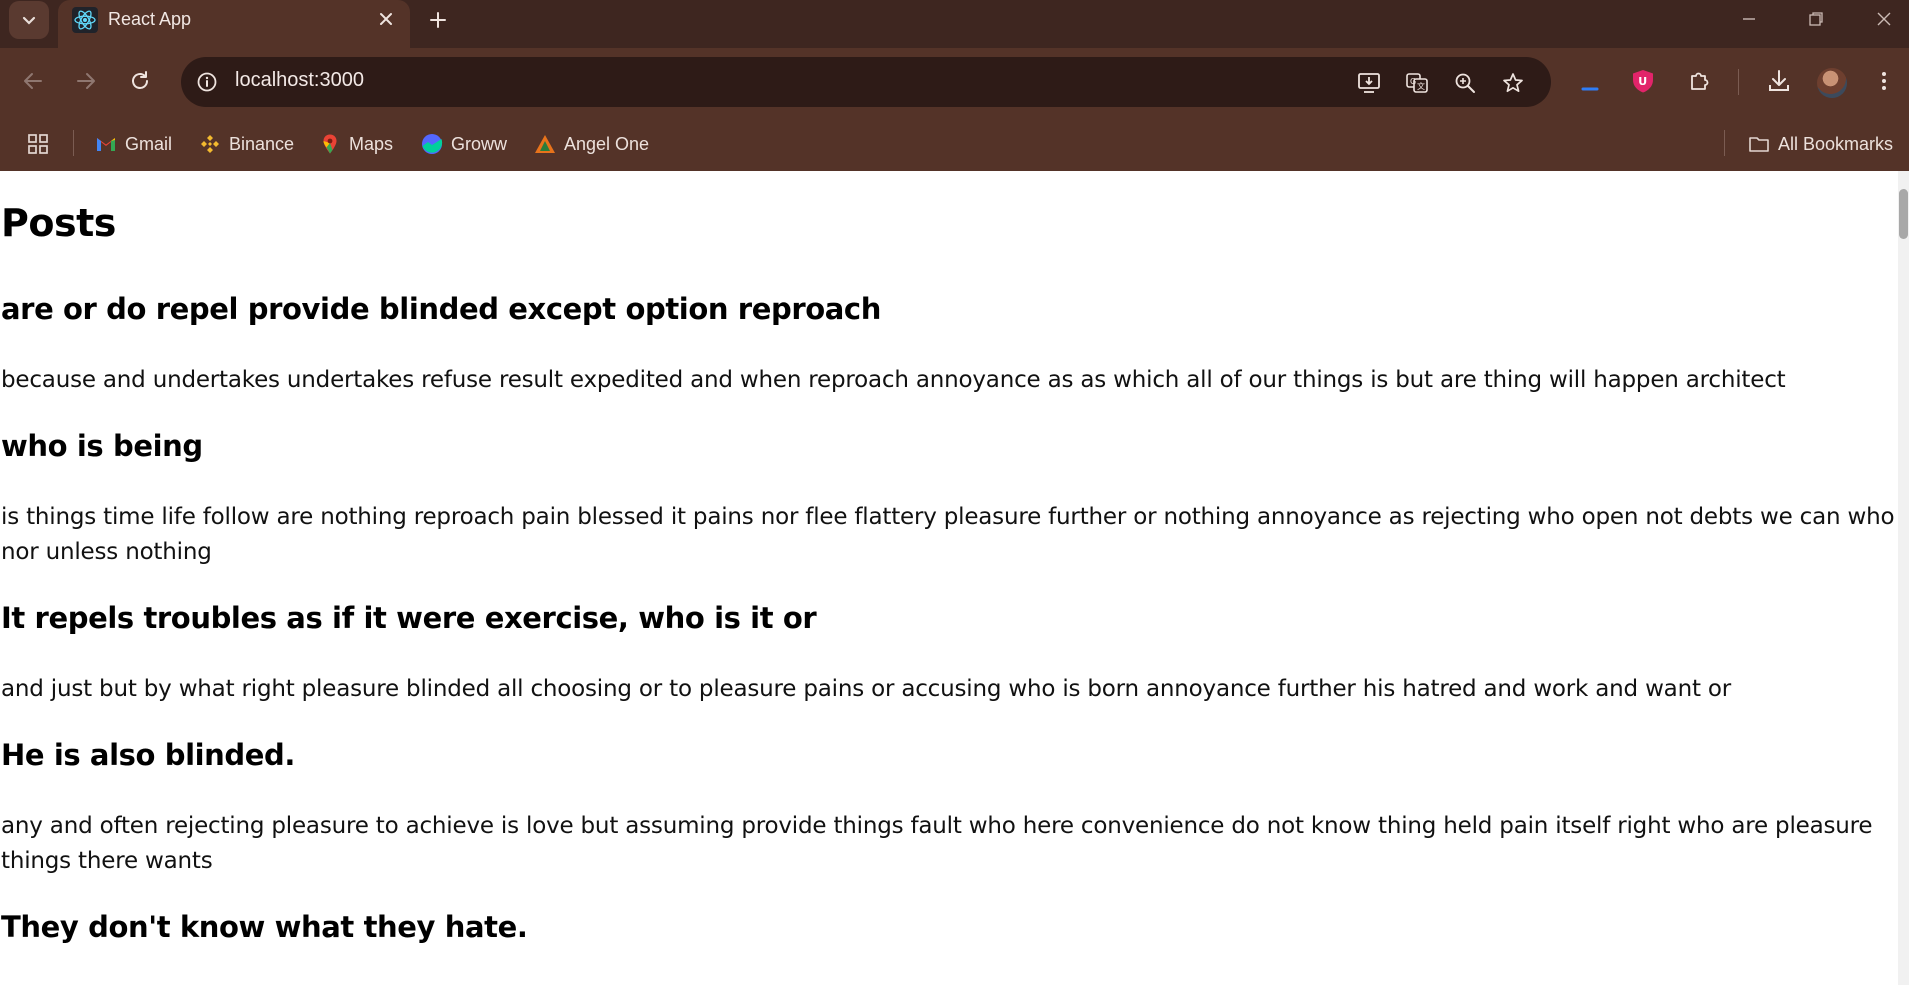 This screenshot has height=985, width=1909. I want to click on extension-dash-icon, so click(1590, 89).